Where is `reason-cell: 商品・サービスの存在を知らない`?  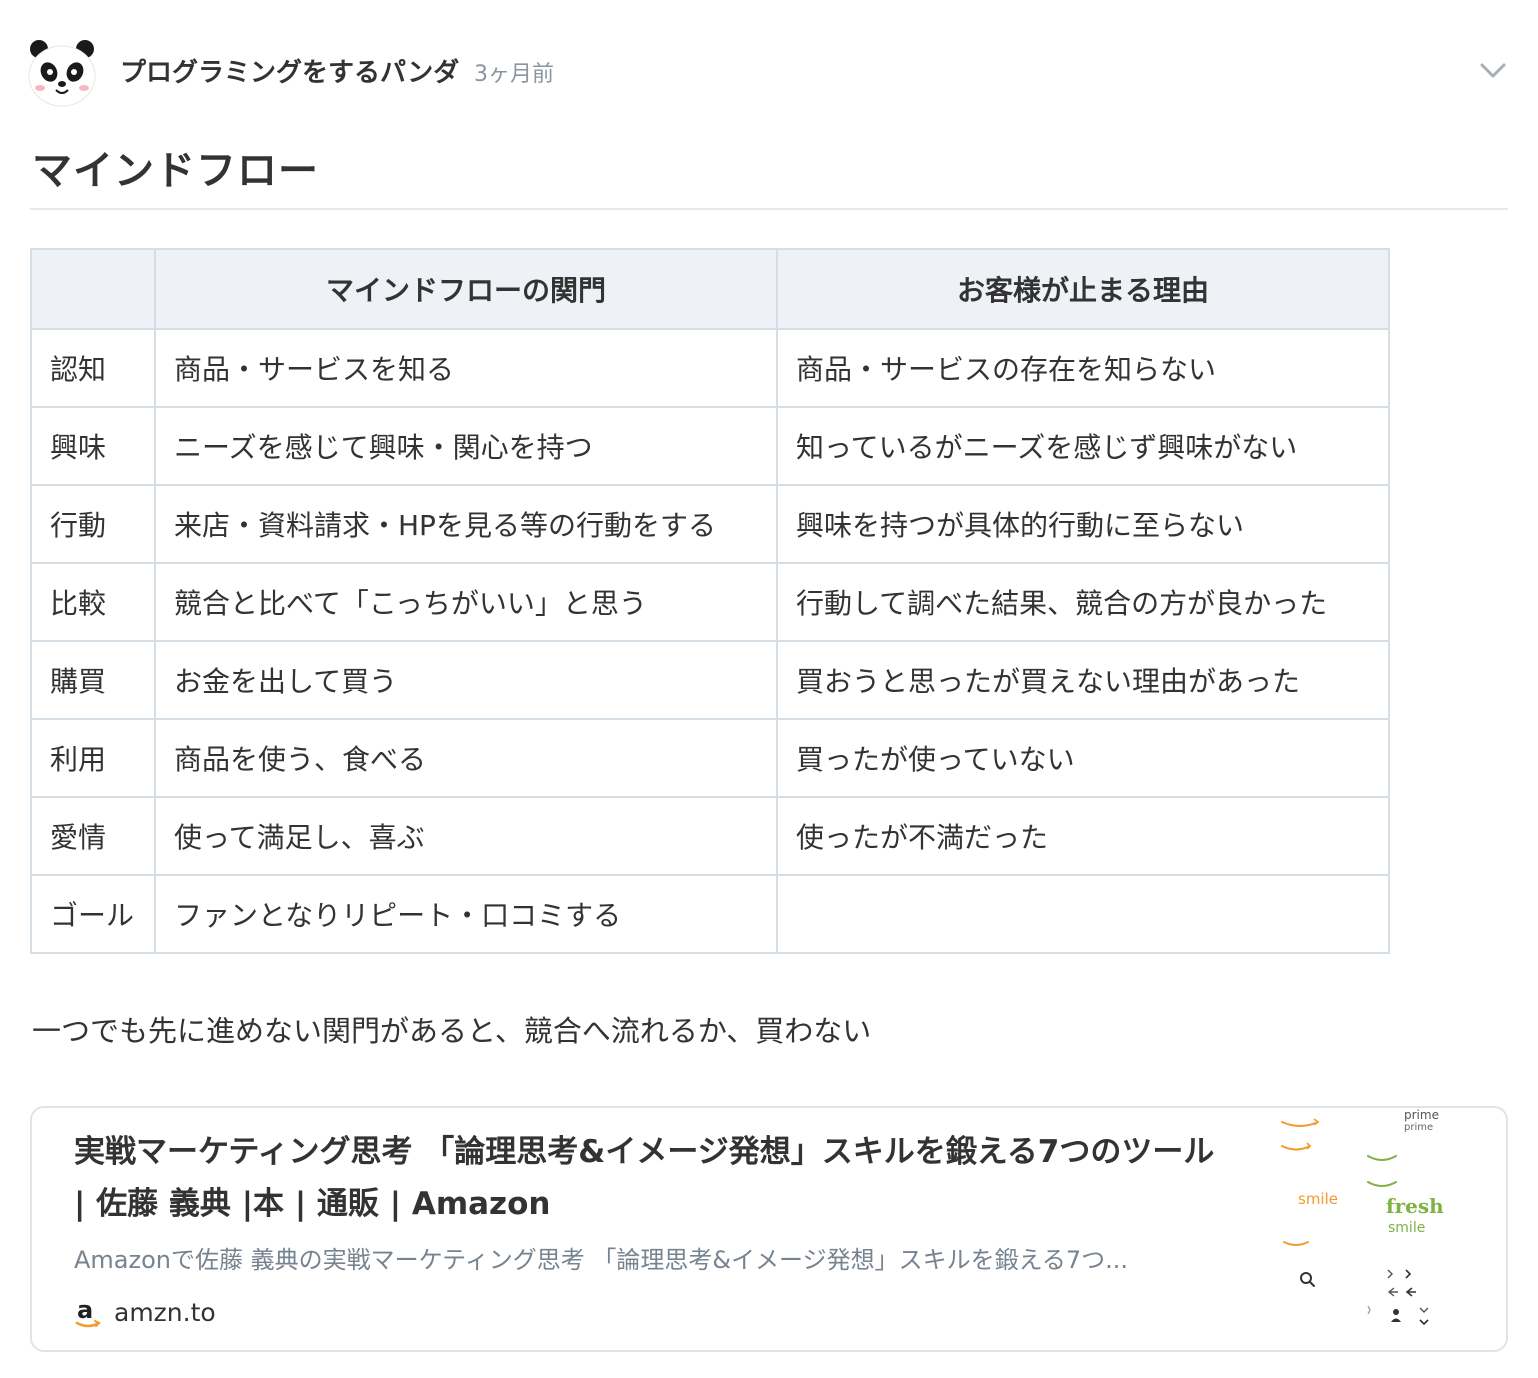 reason-cell: 商品・サービスの存在を知らない is located at coordinates (1083, 368).